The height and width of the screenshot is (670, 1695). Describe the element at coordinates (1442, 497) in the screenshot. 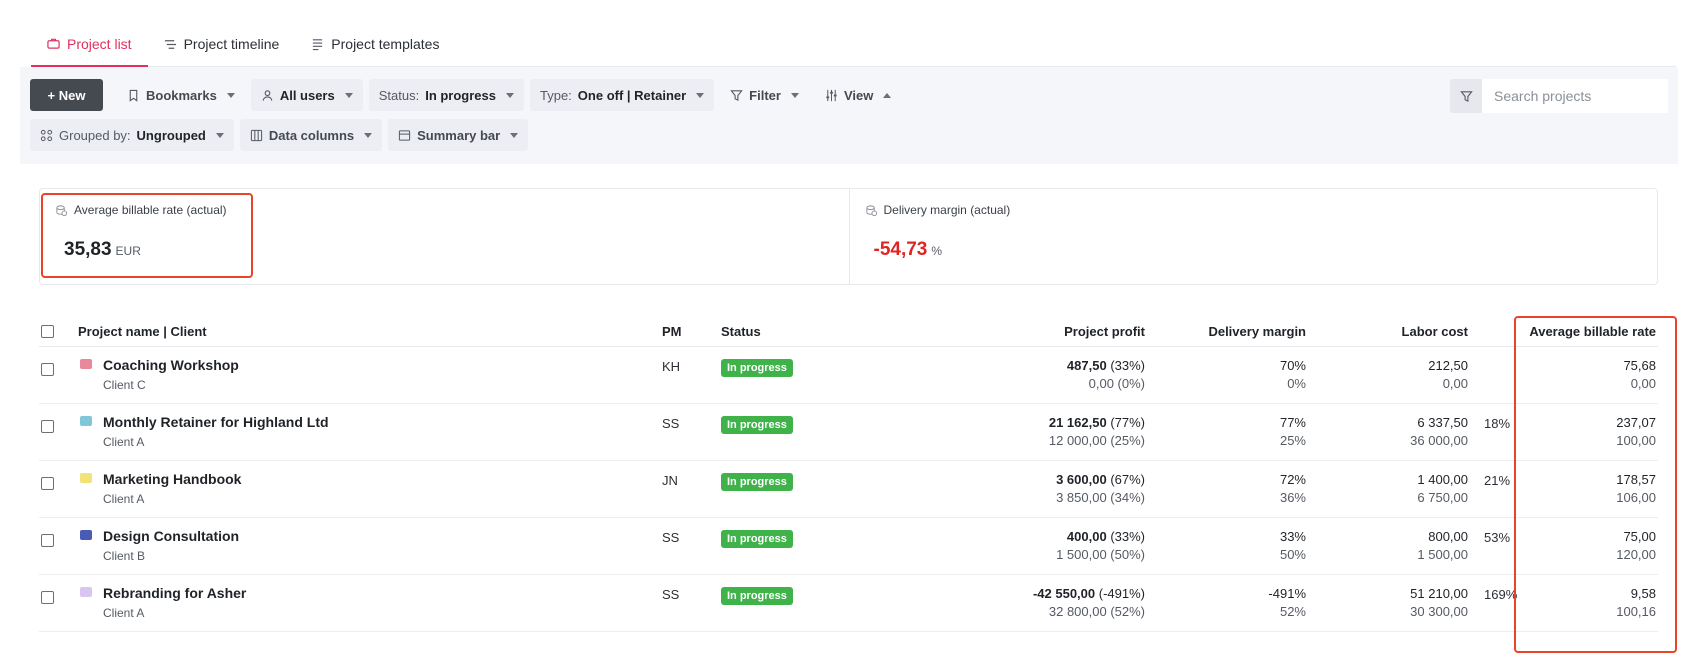

I see `labor-planned: 6 750,00` at that location.